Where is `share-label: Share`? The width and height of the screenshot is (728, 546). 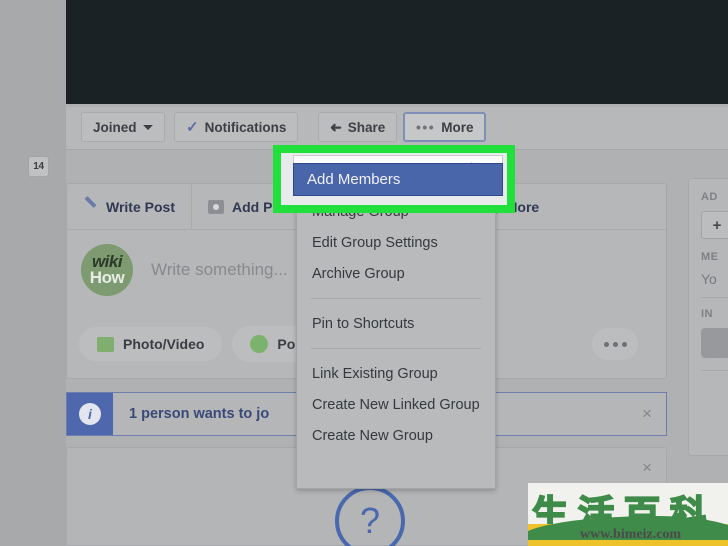 share-label: Share is located at coordinates (366, 127).